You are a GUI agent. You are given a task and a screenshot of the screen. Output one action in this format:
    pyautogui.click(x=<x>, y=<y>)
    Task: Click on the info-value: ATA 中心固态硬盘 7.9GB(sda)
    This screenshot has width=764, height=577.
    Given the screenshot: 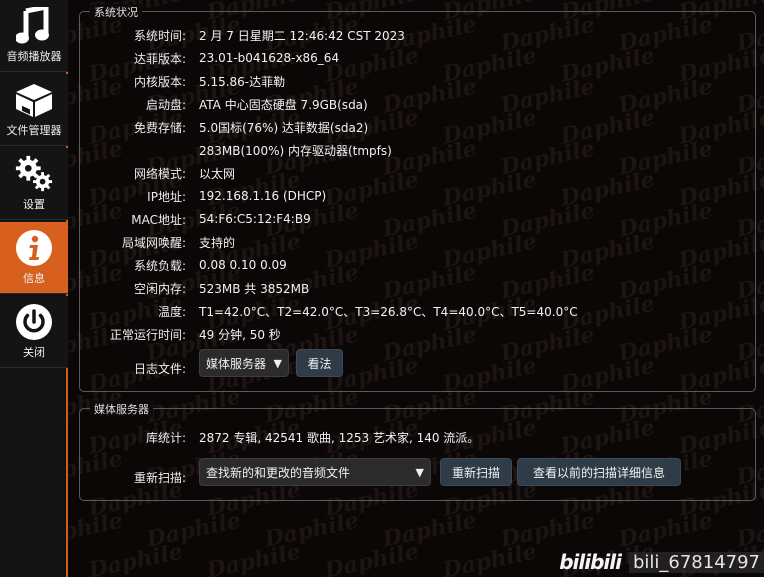 What is the action you would take?
    pyautogui.click(x=283, y=104)
    